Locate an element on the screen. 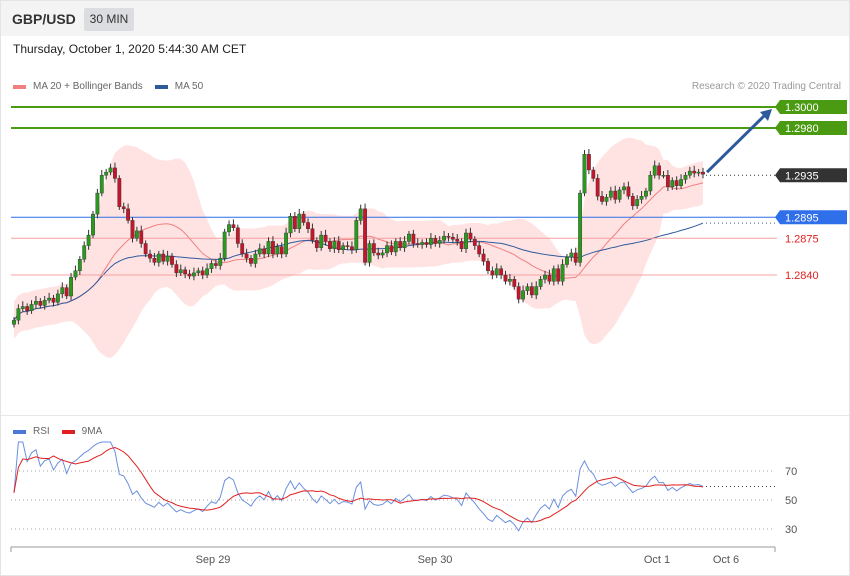 This screenshot has height=576, width=850. rsi-tick-30: 30 is located at coordinates (791, 530).